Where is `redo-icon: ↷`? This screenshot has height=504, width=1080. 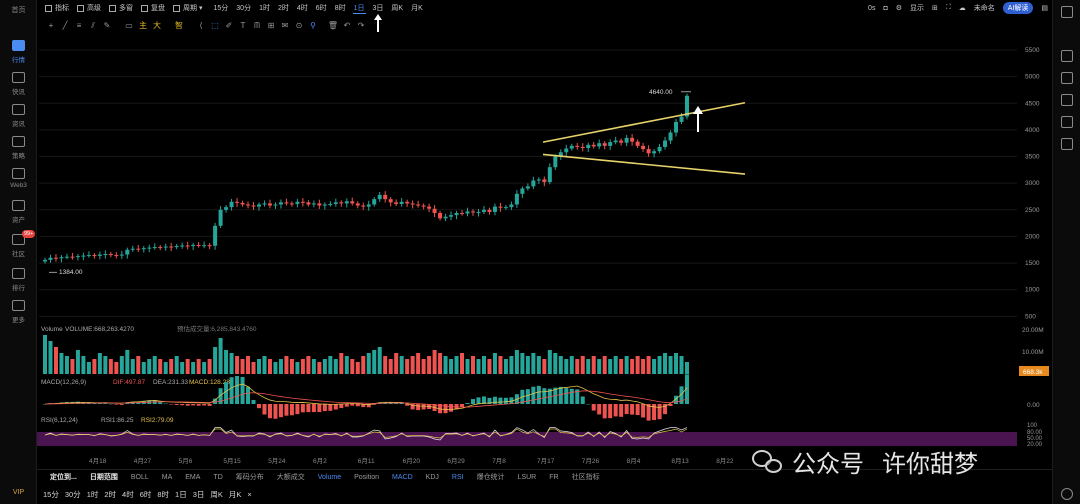
redo-icon: ↷ is located at coordinates (361, 26).